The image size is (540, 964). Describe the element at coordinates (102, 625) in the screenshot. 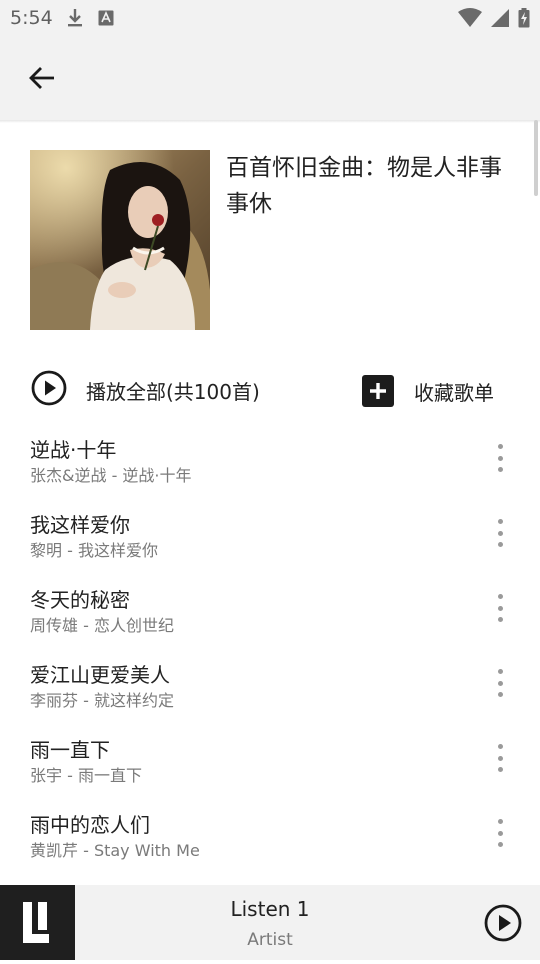

I see `song-subtitle: 周传雄 - 恋人创世纪` at that location.